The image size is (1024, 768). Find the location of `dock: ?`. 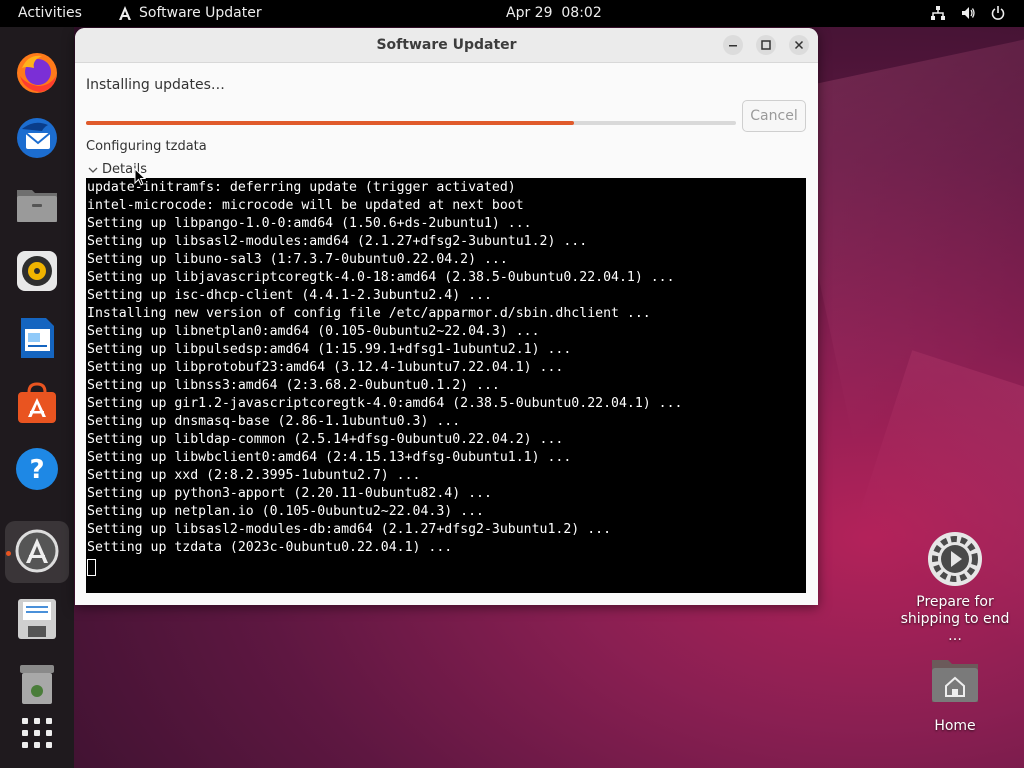

dock: ? is located at coordinates (37, 397).